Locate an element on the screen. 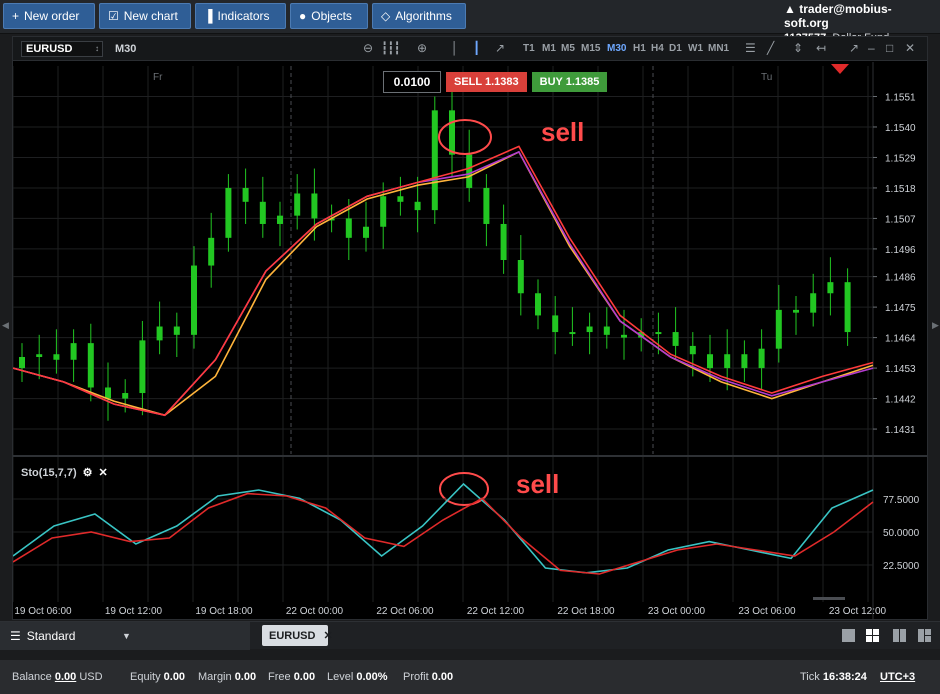 The height and width of the screenshot is (694, 940). horizontal-resize-icon: ↤ is located at coordinates (821, 48).